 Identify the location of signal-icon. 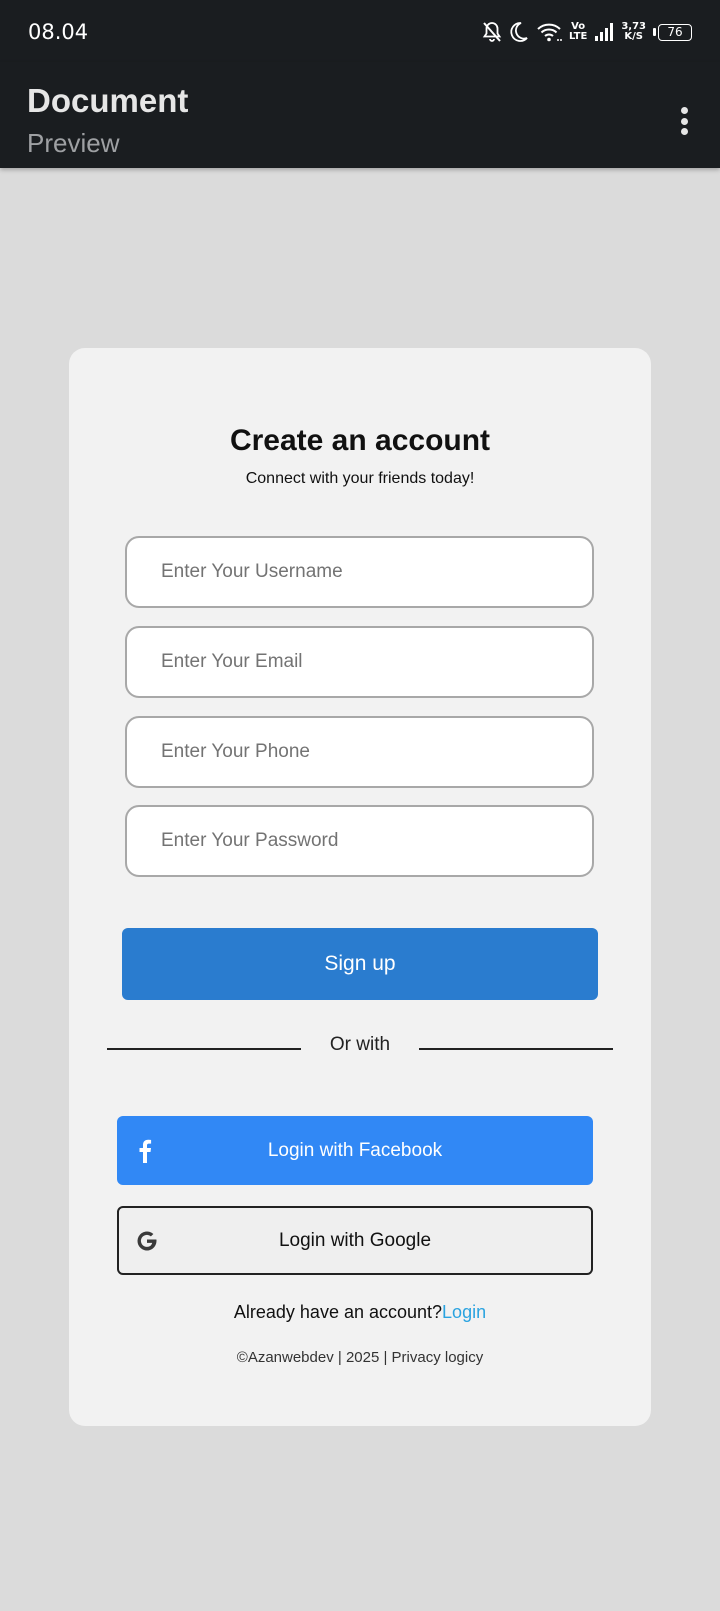
(604, 32).